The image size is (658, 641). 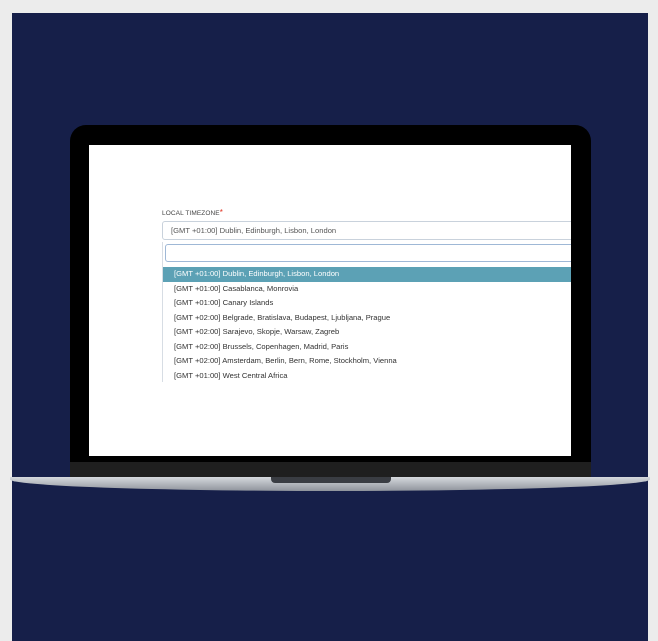 I want to click on required-mark: *, so click(x=221, y=212).